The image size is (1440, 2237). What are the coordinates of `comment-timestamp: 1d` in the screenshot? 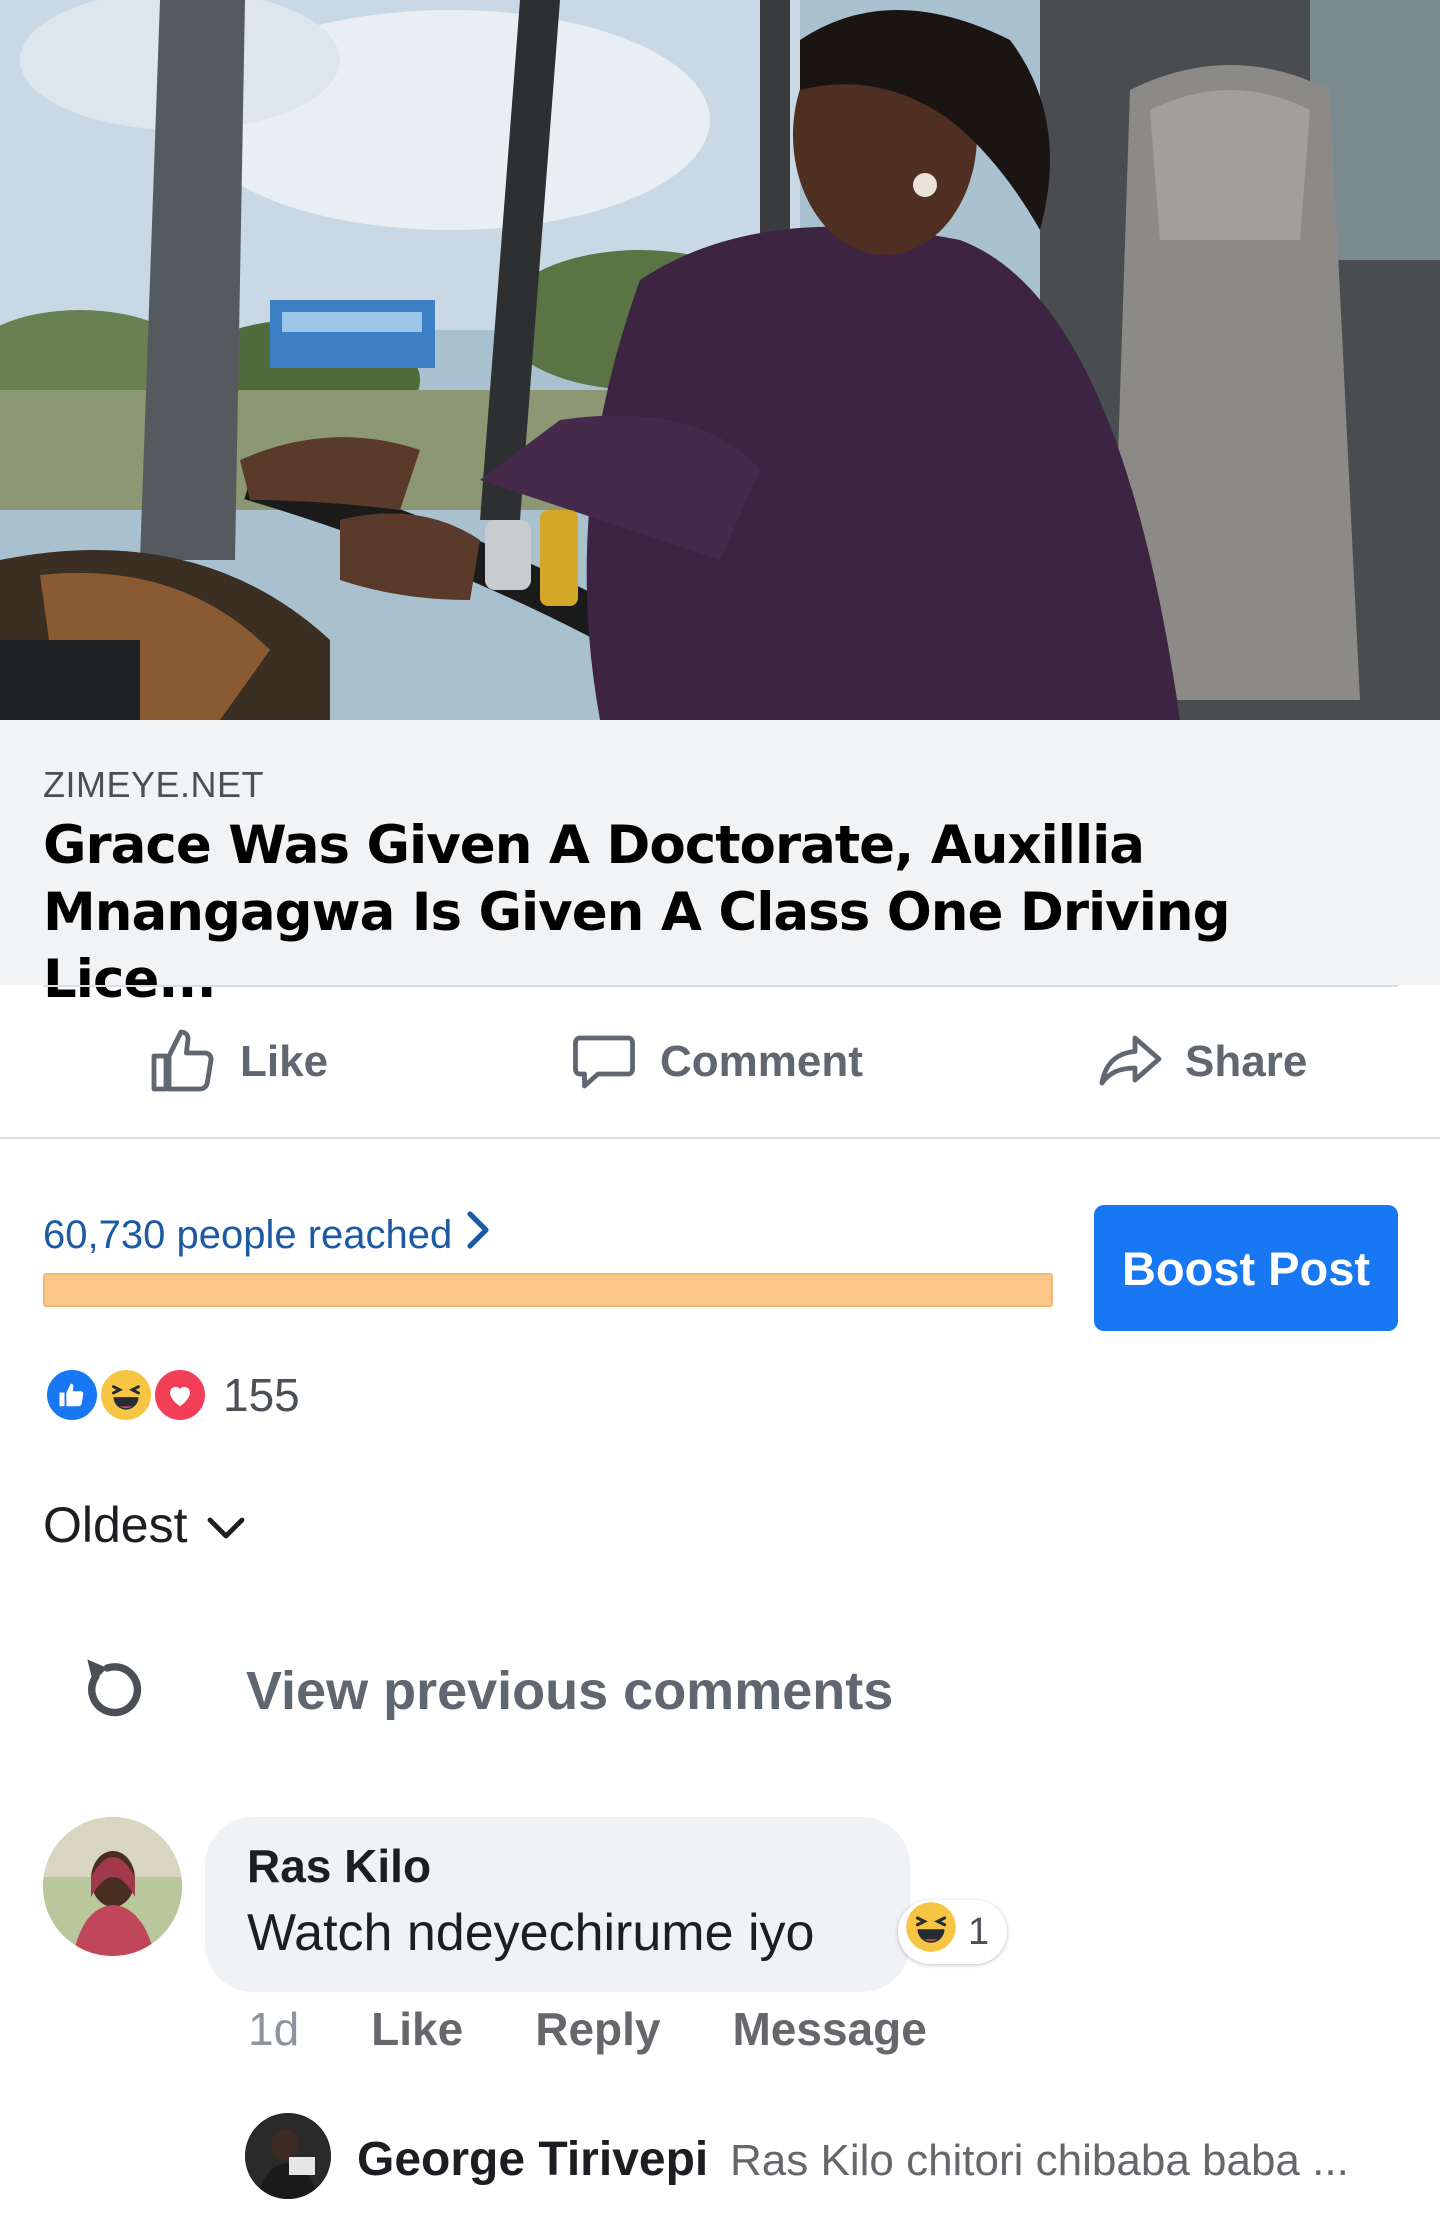 It's located at (274, 2029).